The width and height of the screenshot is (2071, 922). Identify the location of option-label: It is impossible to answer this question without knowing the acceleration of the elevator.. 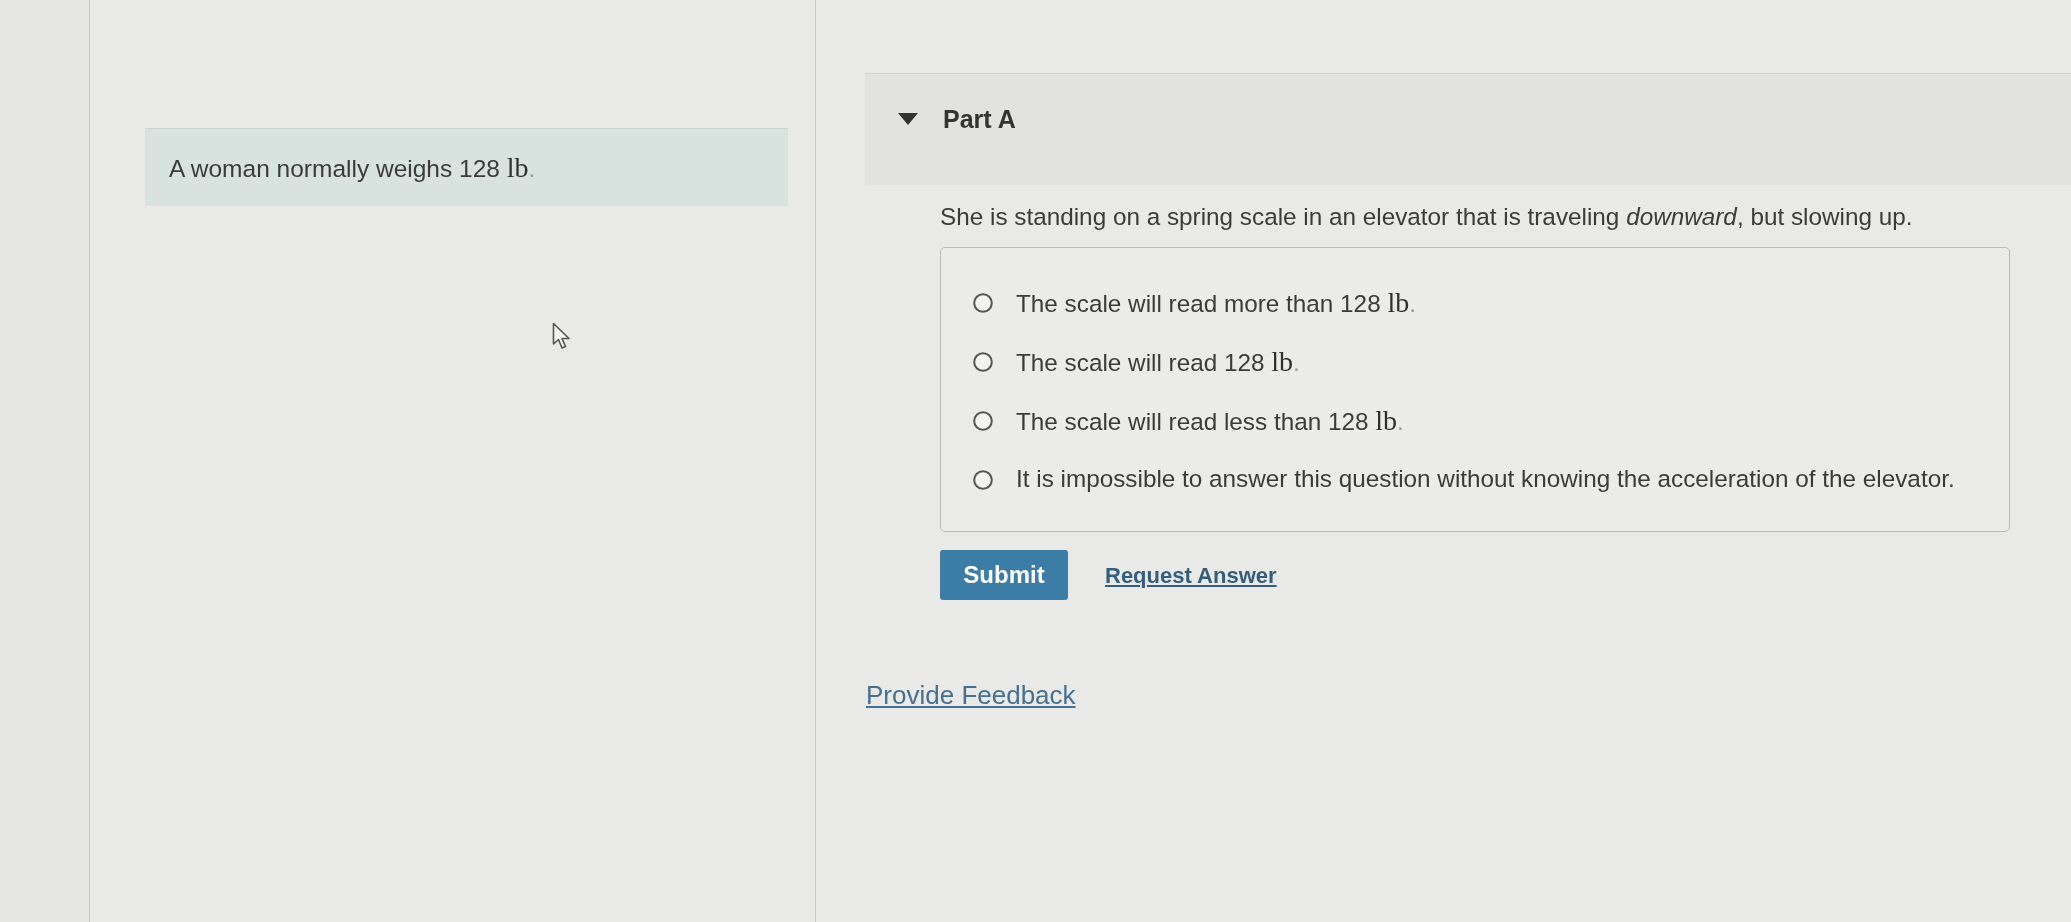
(1485, 479).